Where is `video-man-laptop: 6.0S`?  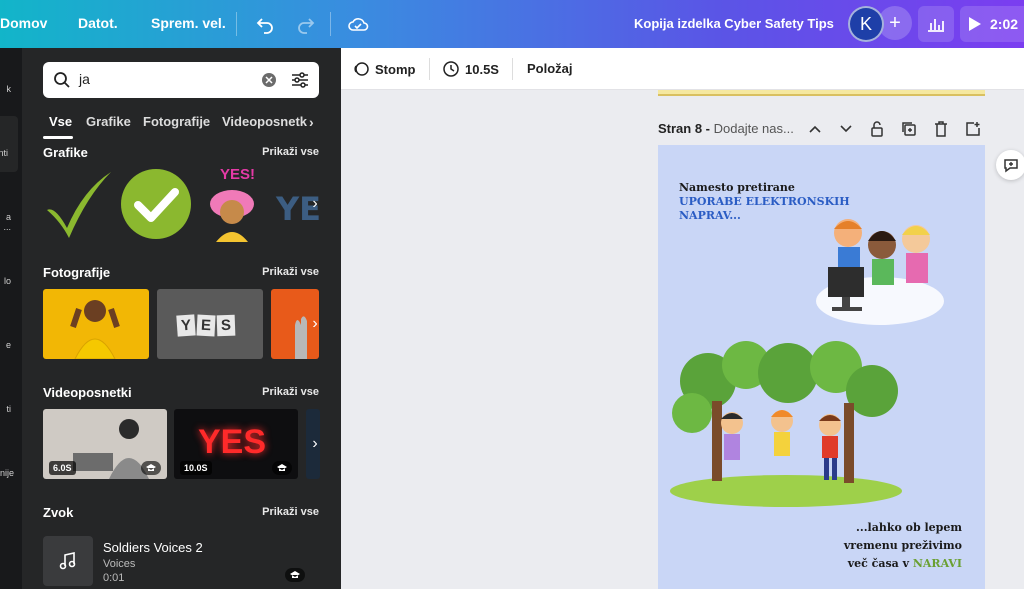 video-man-laptop: 6.0S is located at coordinates (105, 444).